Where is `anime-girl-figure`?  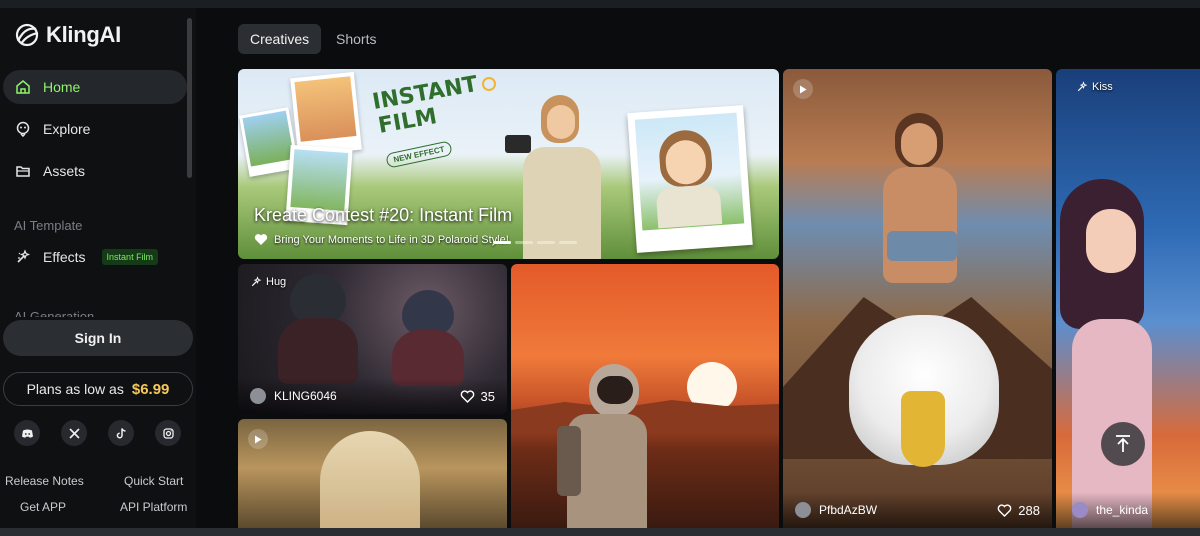 anime-girl-figure is located at coordinates (1111, 353).